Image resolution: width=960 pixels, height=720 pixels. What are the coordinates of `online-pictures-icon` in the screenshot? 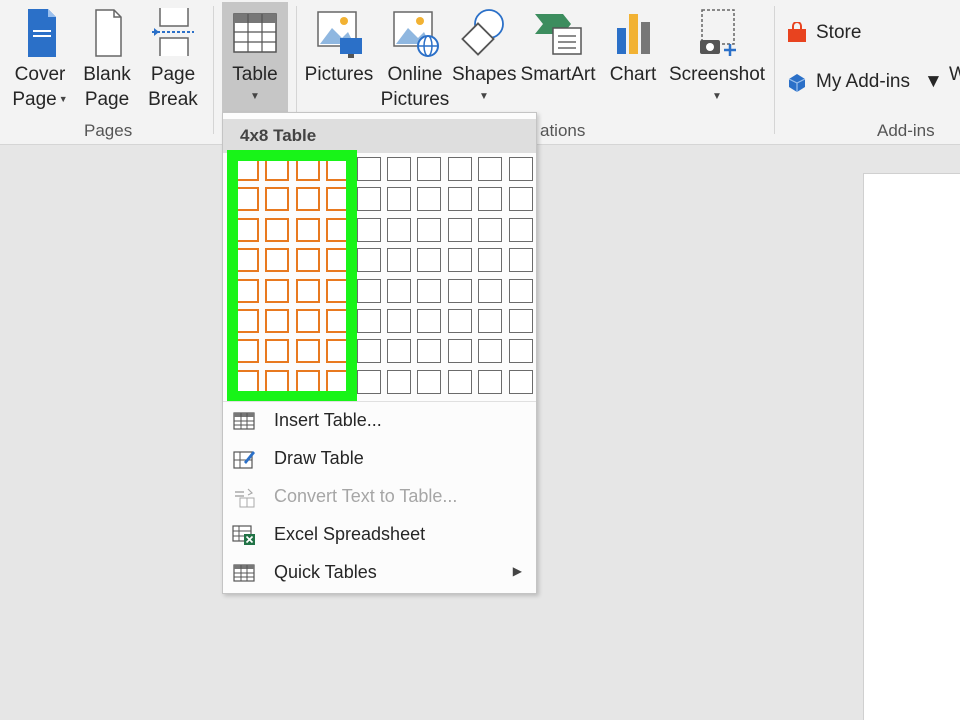 It's located at (416, 34).